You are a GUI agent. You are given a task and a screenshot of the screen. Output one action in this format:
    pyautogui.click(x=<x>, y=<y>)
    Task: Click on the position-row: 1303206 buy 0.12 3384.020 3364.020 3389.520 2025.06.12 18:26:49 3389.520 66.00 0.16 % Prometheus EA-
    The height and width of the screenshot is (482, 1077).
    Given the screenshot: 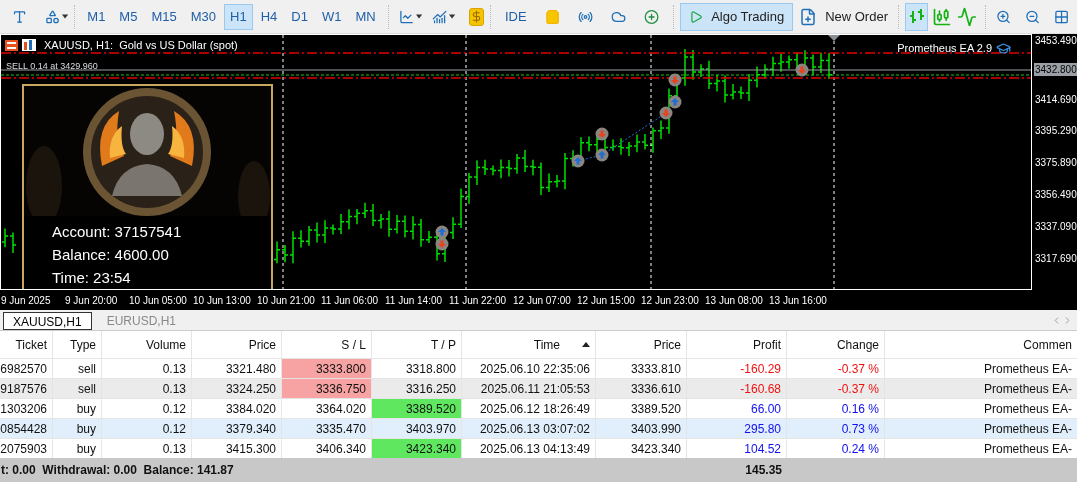 What is the action you would take?
    pyautogui.click(x=538, y=408)
    